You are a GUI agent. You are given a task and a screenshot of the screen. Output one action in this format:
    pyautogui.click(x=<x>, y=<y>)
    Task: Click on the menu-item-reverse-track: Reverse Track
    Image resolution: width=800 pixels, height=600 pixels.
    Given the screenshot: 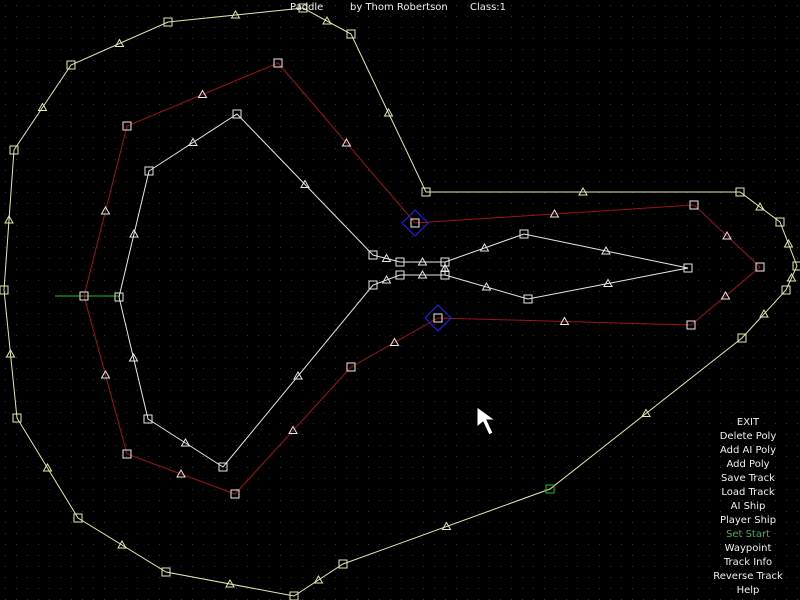 What is the action you would take?
    pyautogui.click(x=748, y=577)
    